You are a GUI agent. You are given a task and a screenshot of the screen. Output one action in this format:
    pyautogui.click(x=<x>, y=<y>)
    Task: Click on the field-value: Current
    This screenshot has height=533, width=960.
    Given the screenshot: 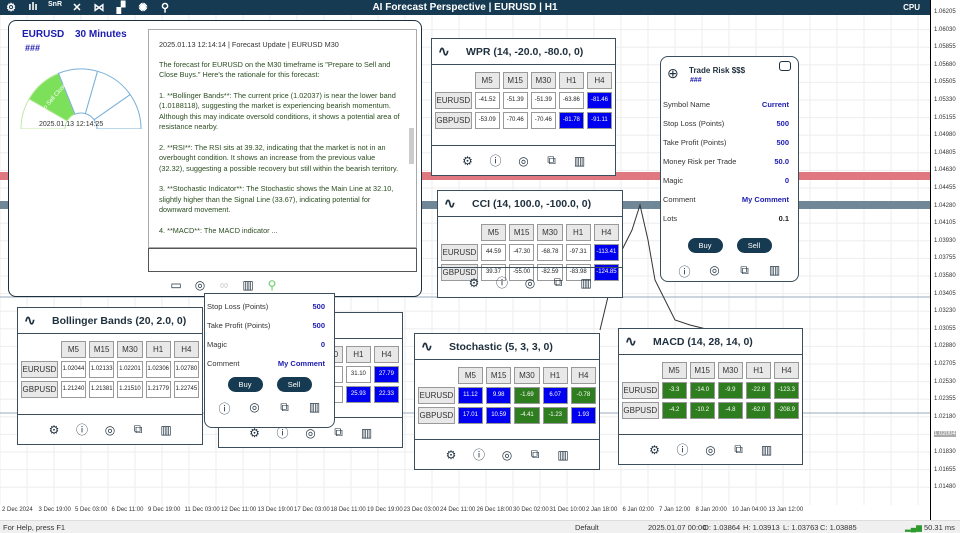 What is the action you would take?
    pyautogui.click(x=775, y=104)
    